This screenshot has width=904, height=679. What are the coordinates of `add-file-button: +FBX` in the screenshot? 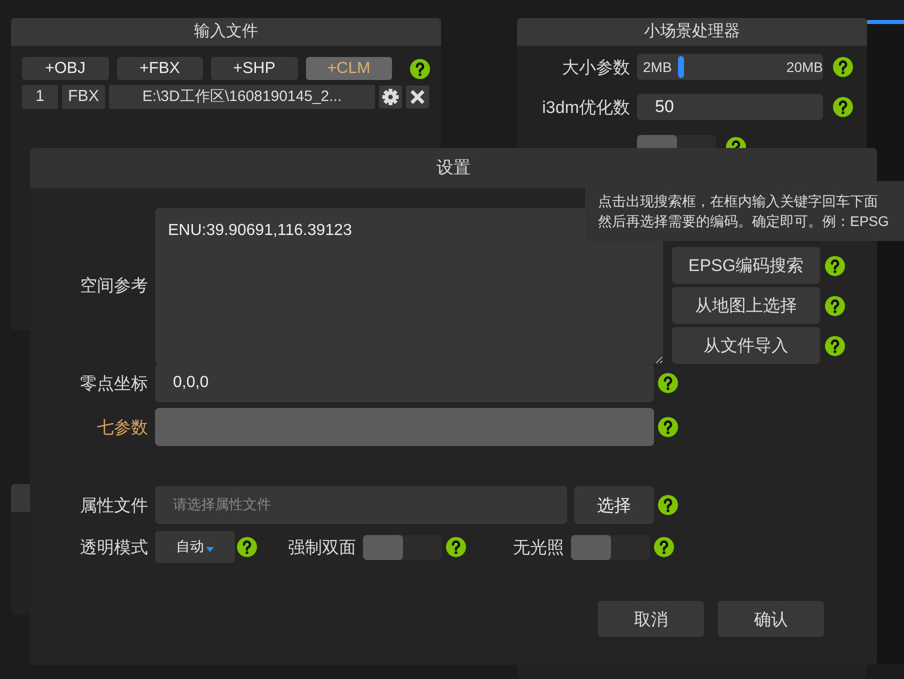 It's located at (159, 68).